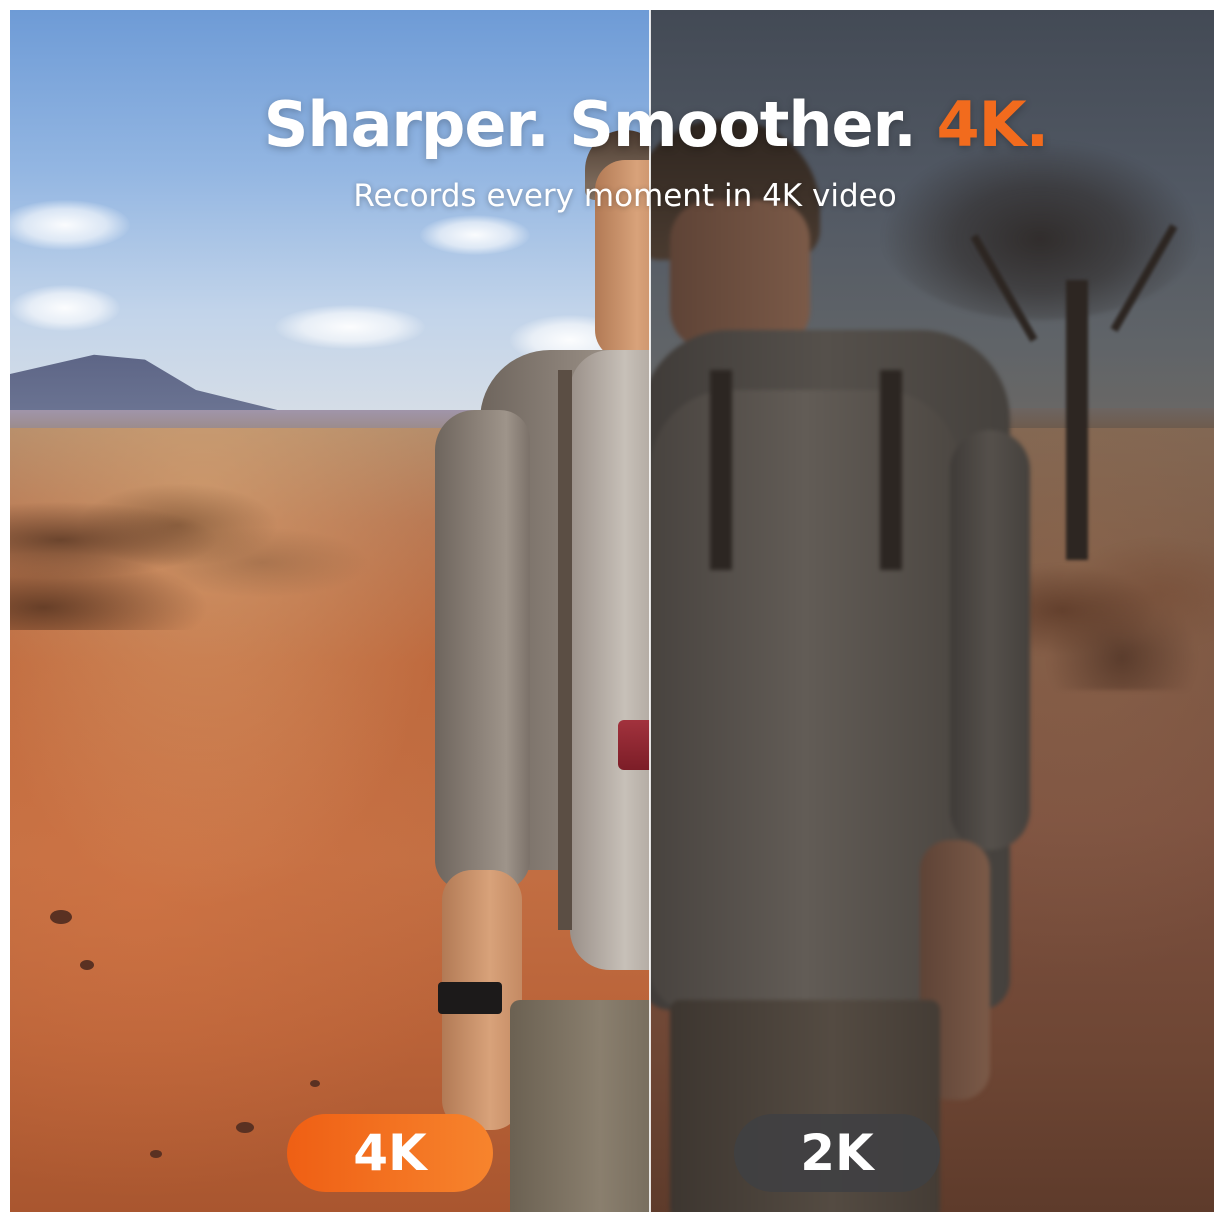  I want to click on 2k-badge: 2K, so click(837, 1153).